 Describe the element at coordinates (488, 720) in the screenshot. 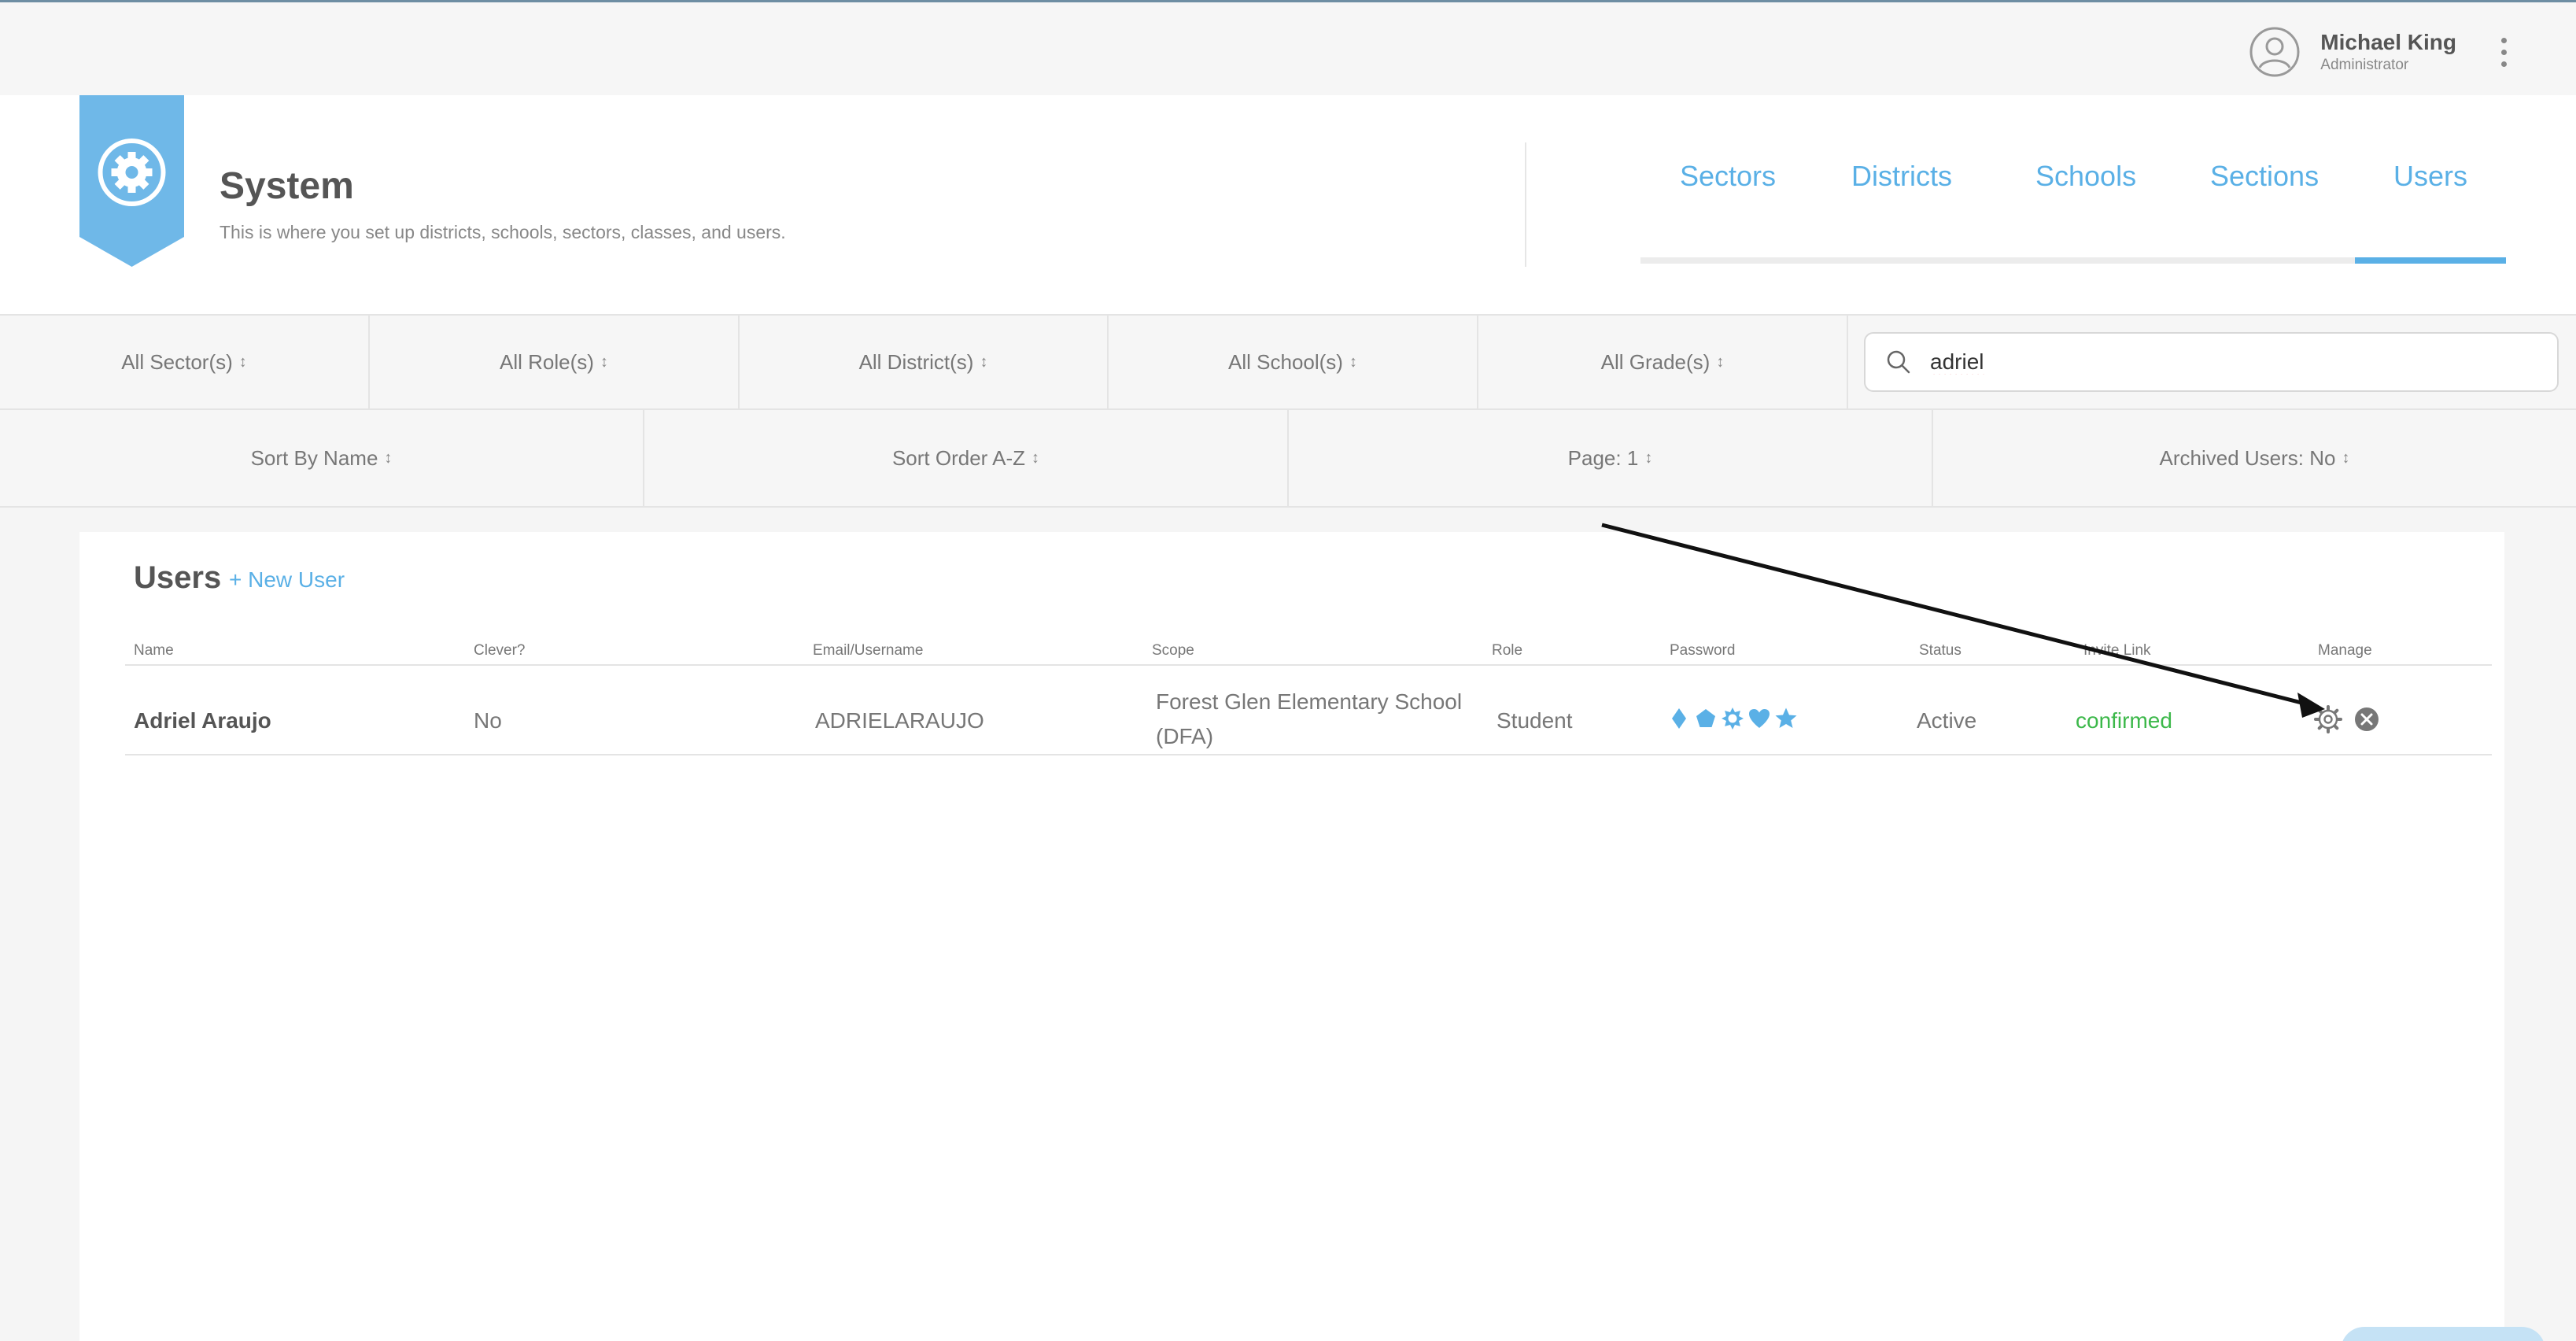

I see `clever-cell: No` at that location.